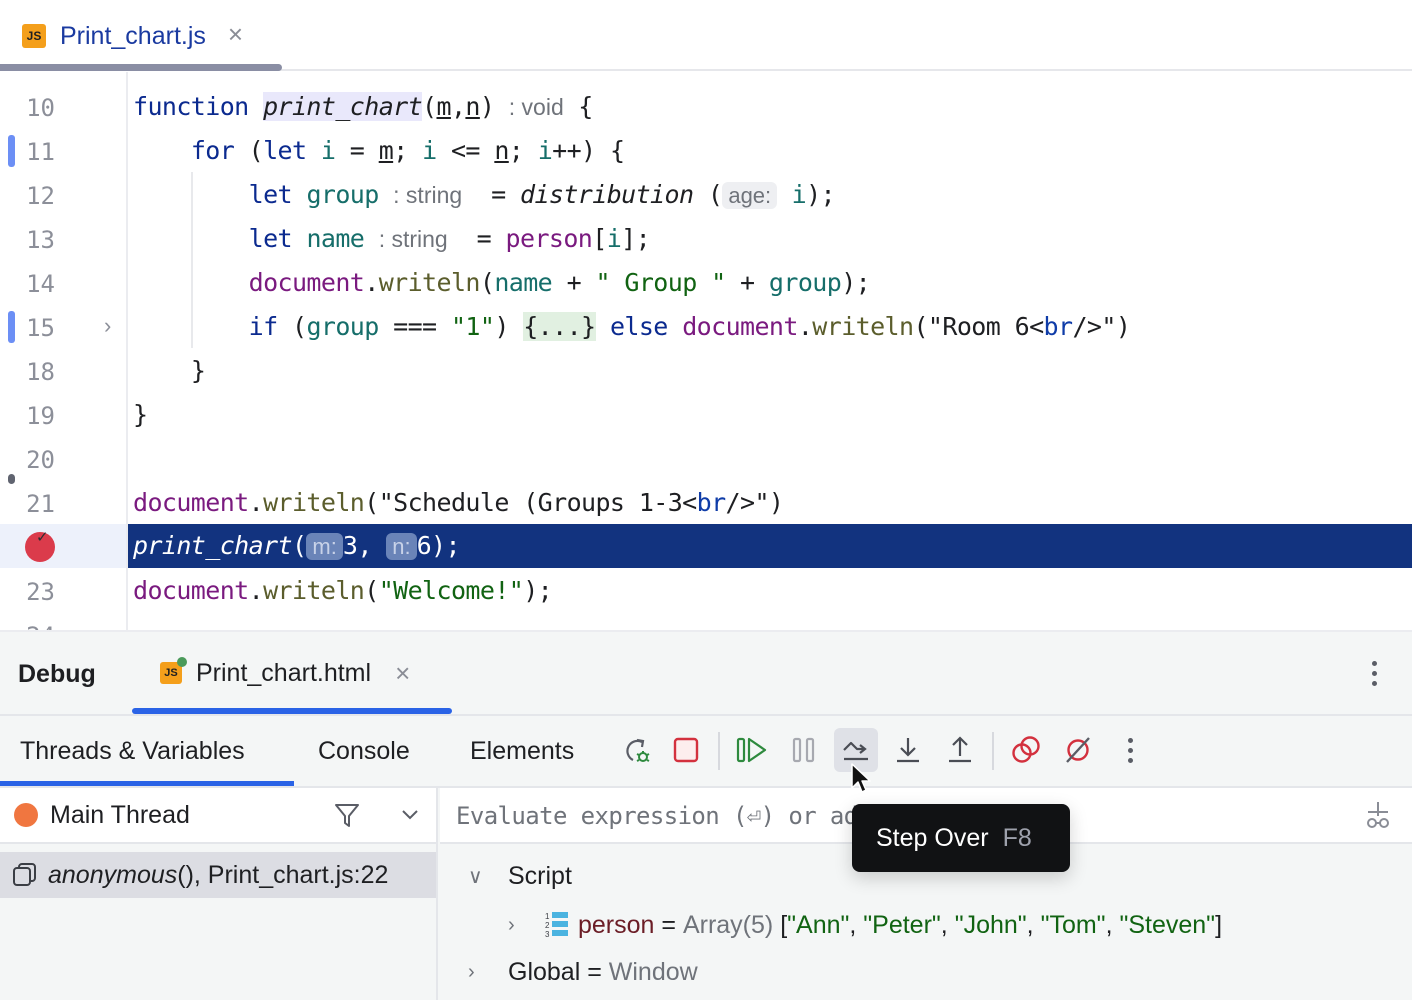 This screenshot has width=1412, height=1000. Describe the element at coordinates (40, 196) in the screenshot. I see `line-number: 12` at that location.